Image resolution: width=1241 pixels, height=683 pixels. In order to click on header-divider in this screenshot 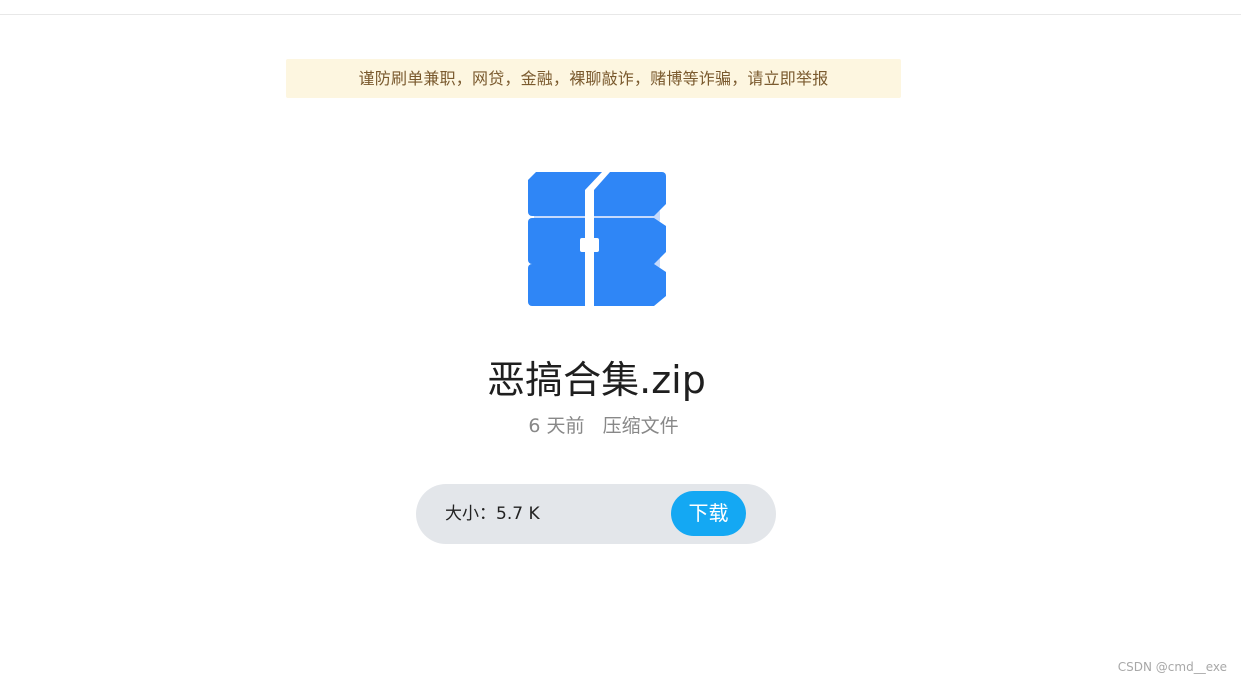, I will do `click(620, 14)`.